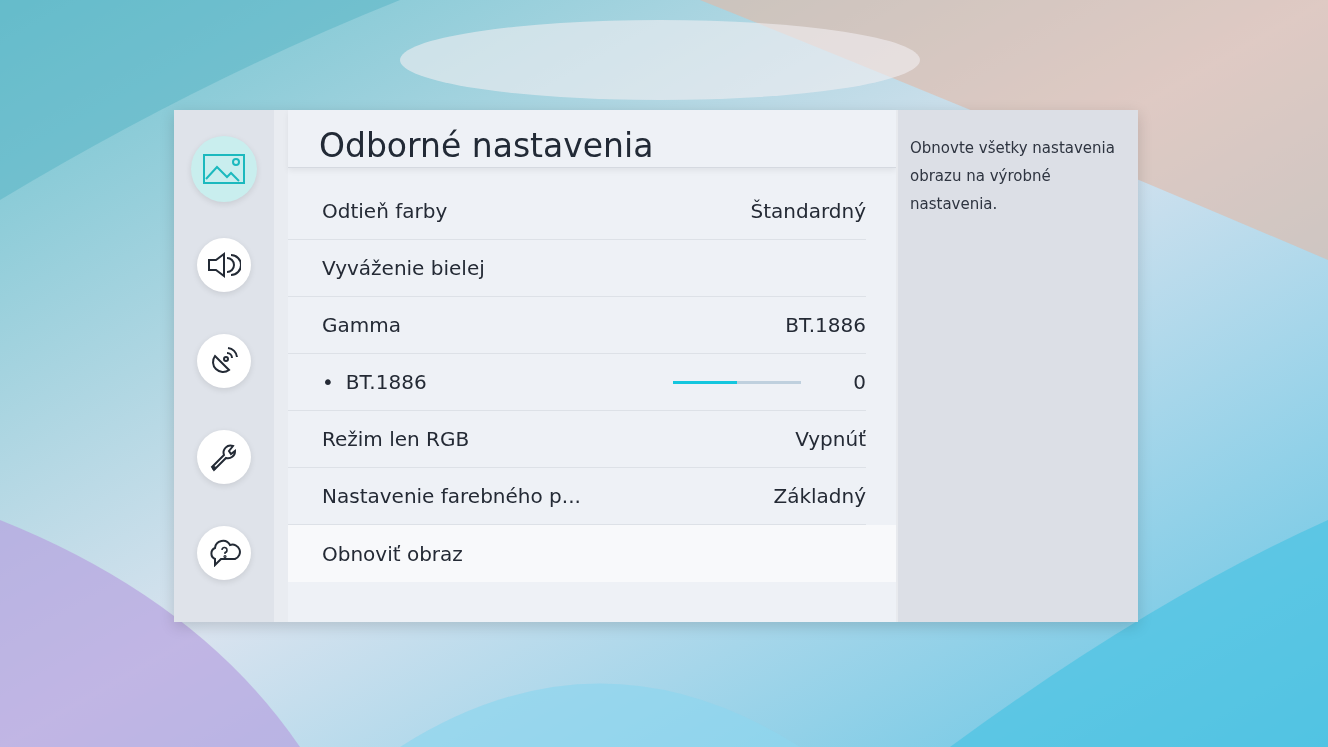 The height and width of the screenshot is (747, 1328). I want to click on menu-item: Gamma BT.1886, so click(577, 325).